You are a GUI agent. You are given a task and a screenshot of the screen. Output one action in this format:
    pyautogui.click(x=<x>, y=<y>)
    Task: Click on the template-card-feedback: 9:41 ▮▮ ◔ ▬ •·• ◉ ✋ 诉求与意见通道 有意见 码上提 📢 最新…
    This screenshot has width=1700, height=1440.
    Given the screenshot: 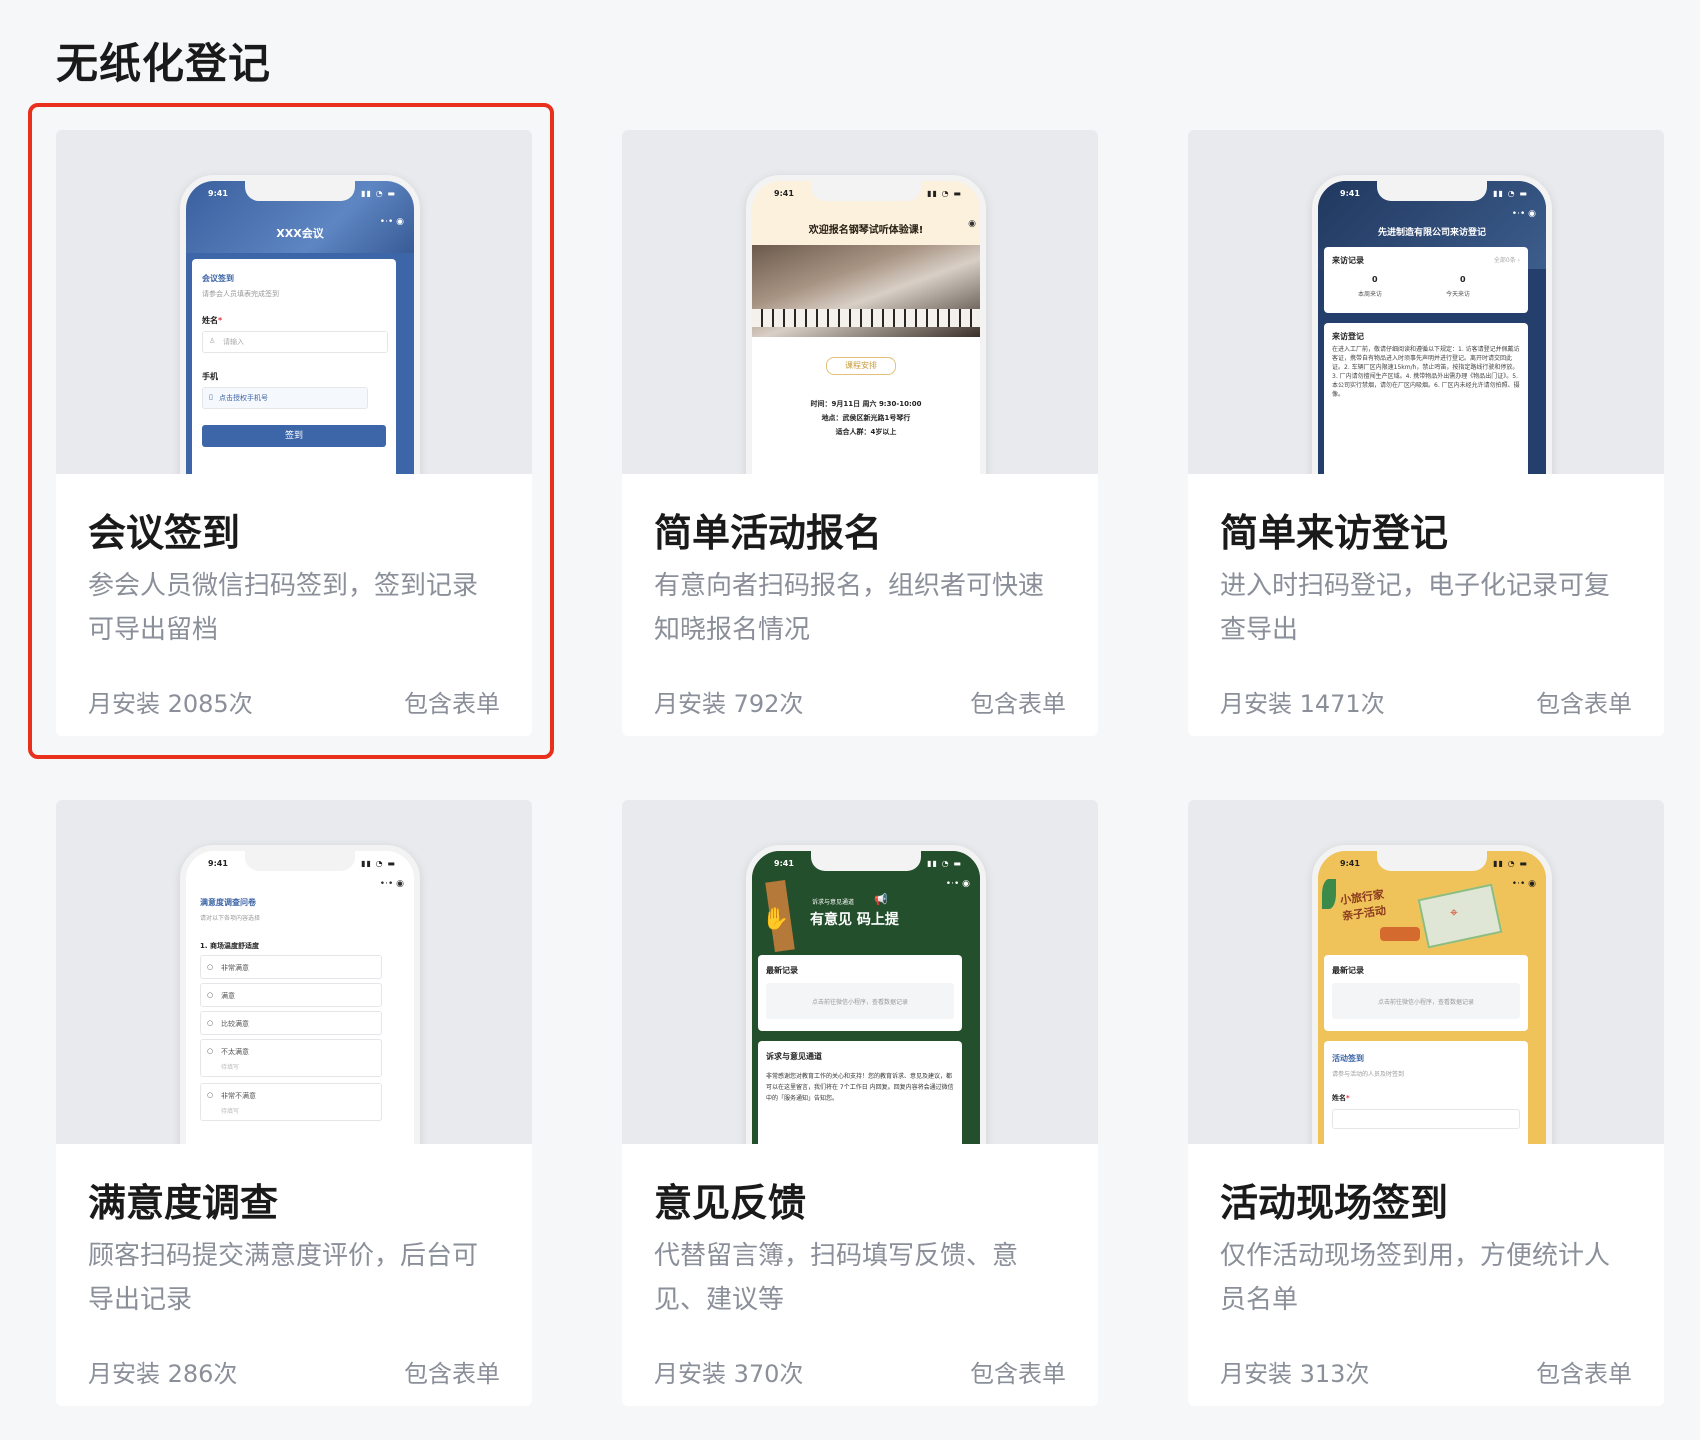 What is the action you would take?
    pyautogui.click(x=860, y=1103)
    